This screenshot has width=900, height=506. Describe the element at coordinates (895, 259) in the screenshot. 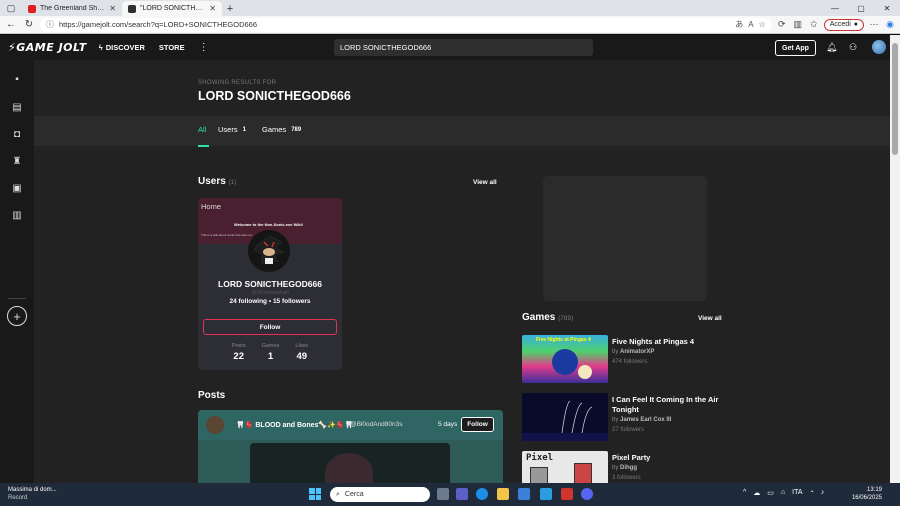

I see `page-scrollbar` at that location.